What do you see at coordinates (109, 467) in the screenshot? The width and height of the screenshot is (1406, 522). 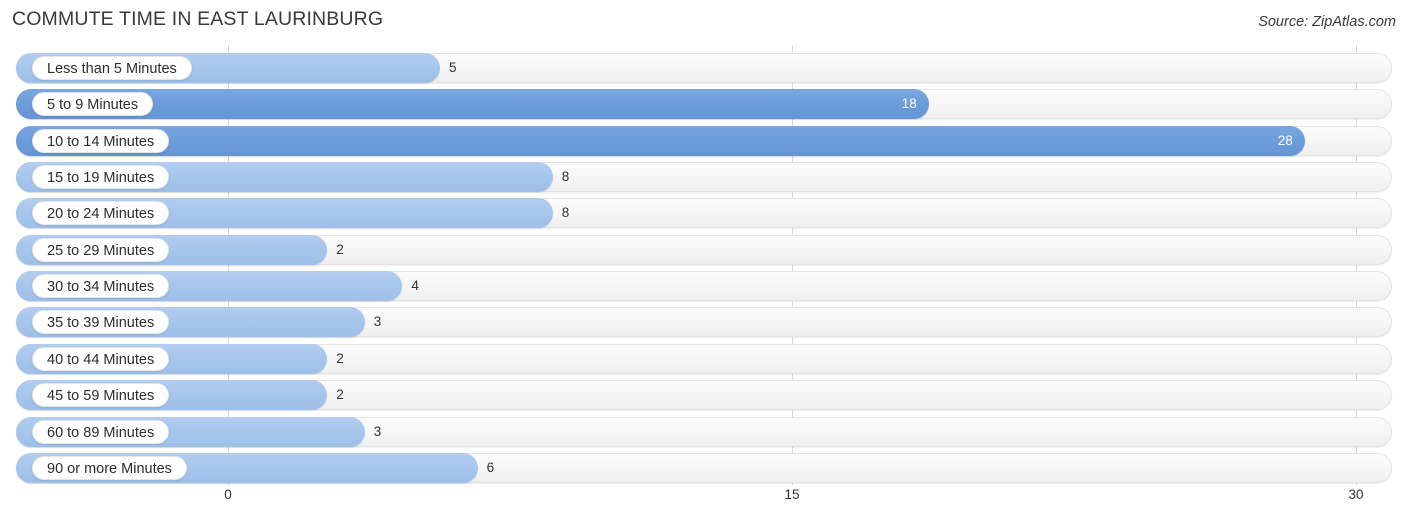 I see `bar-category-label: 90 or more Minutes` at bounding box center [109, 467].